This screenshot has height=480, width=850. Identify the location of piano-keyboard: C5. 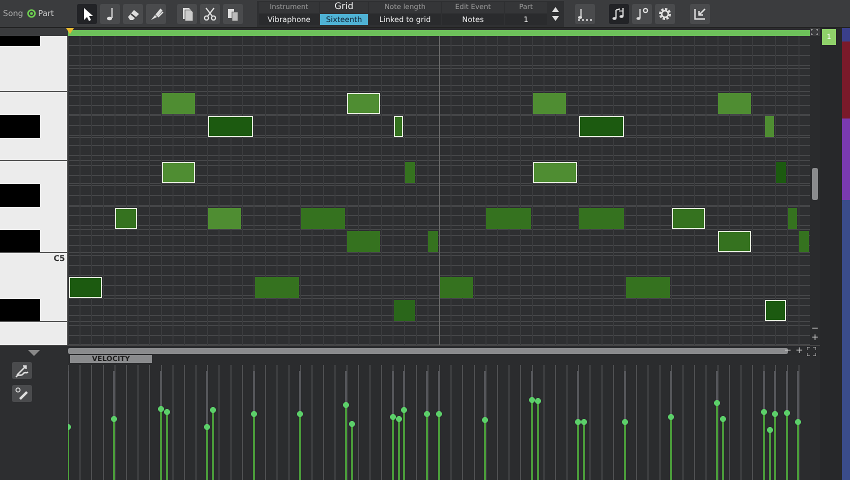
(34, 190).